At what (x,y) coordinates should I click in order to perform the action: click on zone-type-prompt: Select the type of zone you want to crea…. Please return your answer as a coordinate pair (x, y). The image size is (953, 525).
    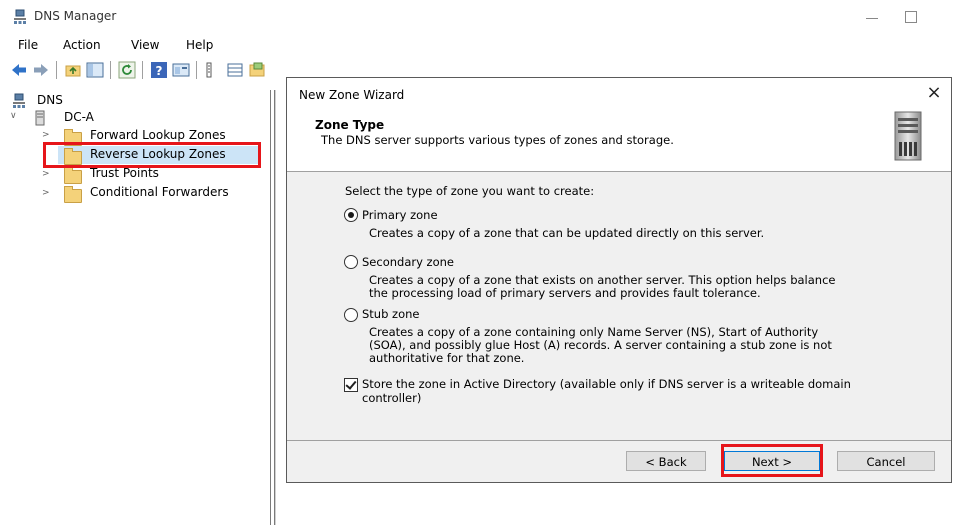
    Looking at the image, I should click on (470, 191).